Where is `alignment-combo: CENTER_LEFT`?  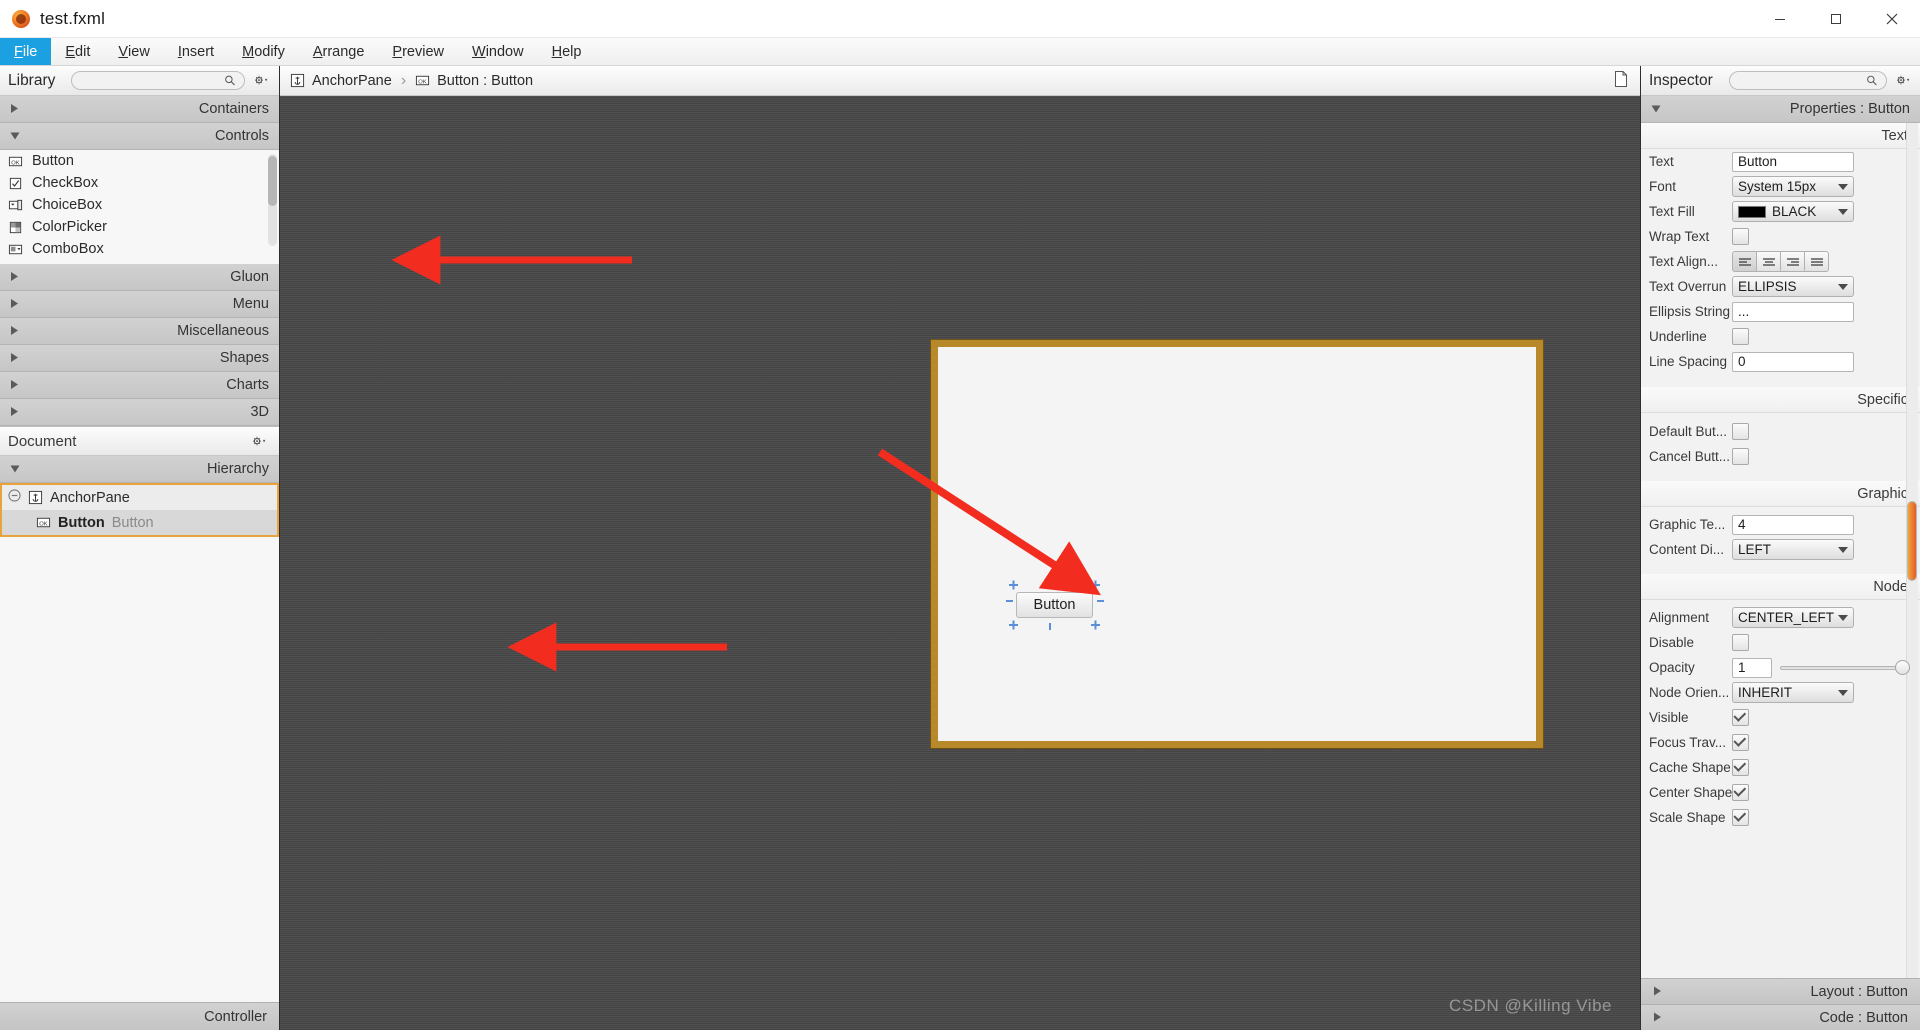
alignment-combo: CENTER_LEFT is located at coordinates (1793, 617).